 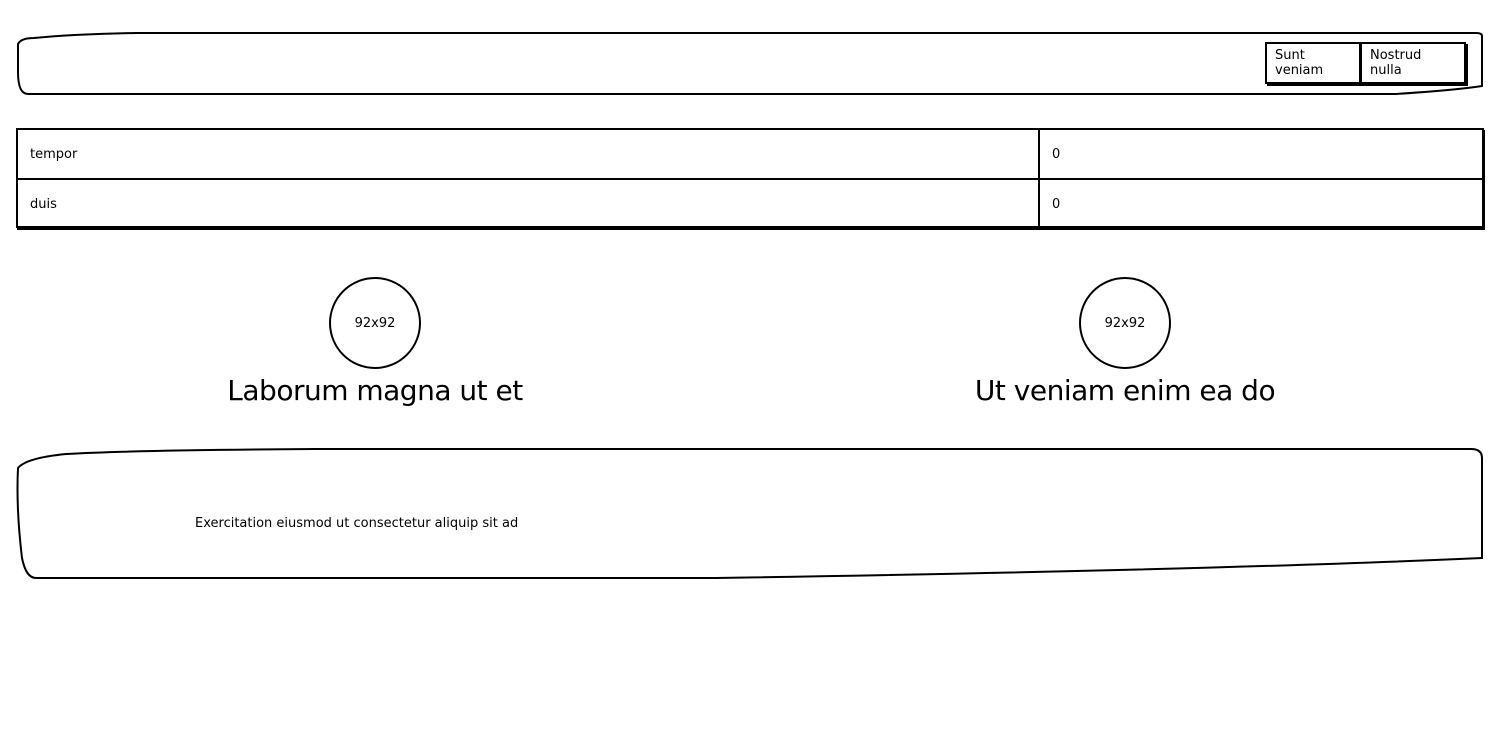 I want to click on feature-title: Laborum magna ut et, so click(x=375, y=390).